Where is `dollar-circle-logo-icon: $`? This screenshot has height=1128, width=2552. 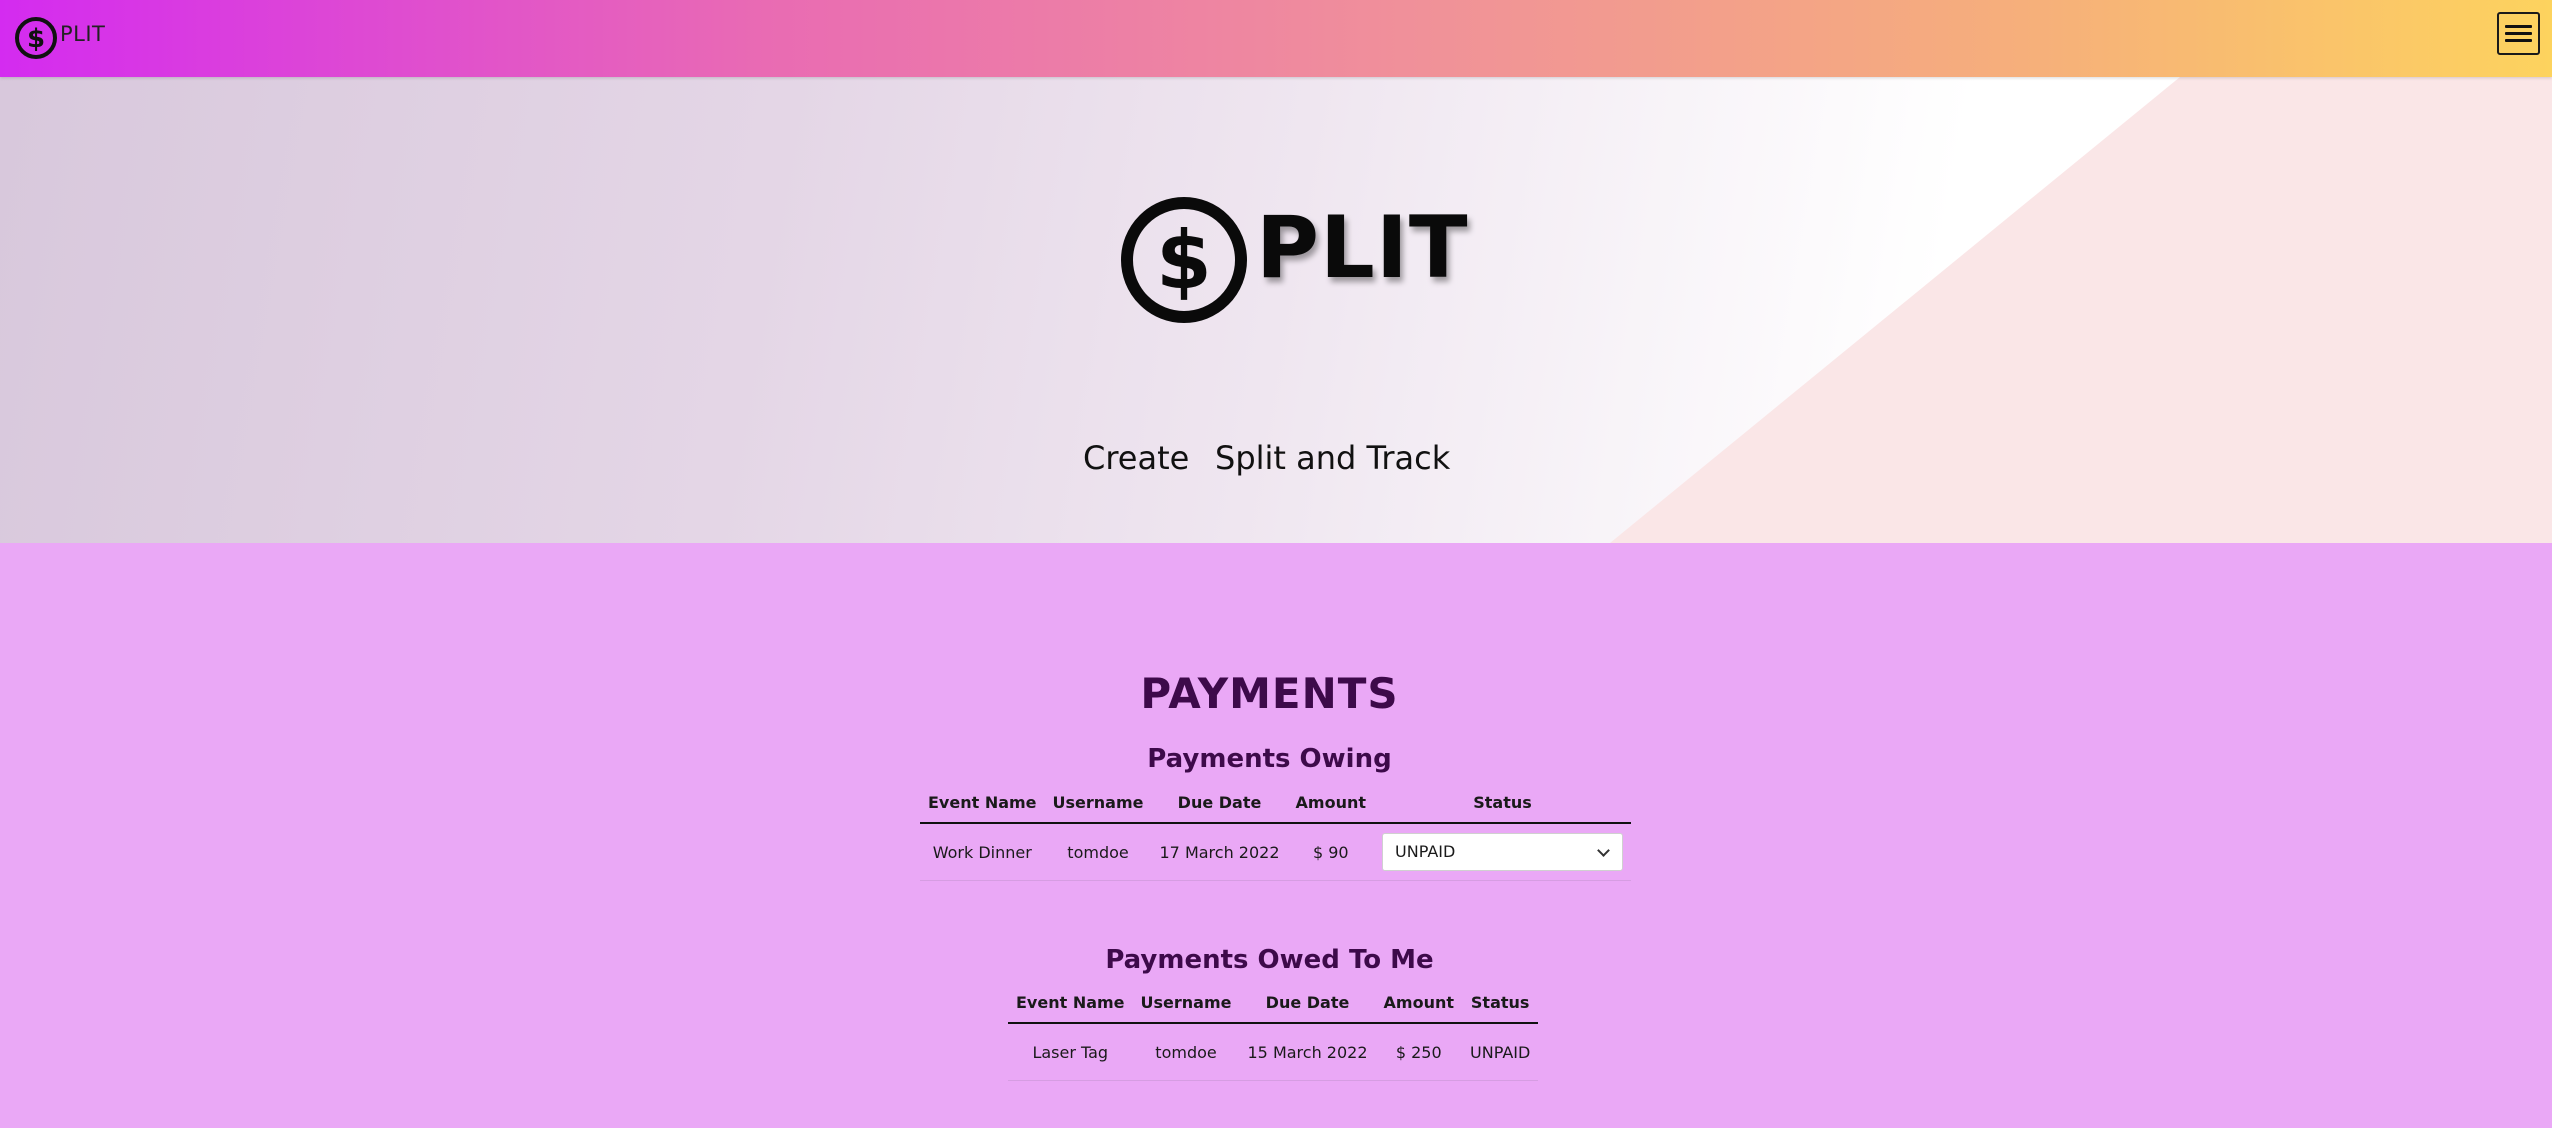
dollar-circle-logo-icon: $ is located at coordinates (36, 38).